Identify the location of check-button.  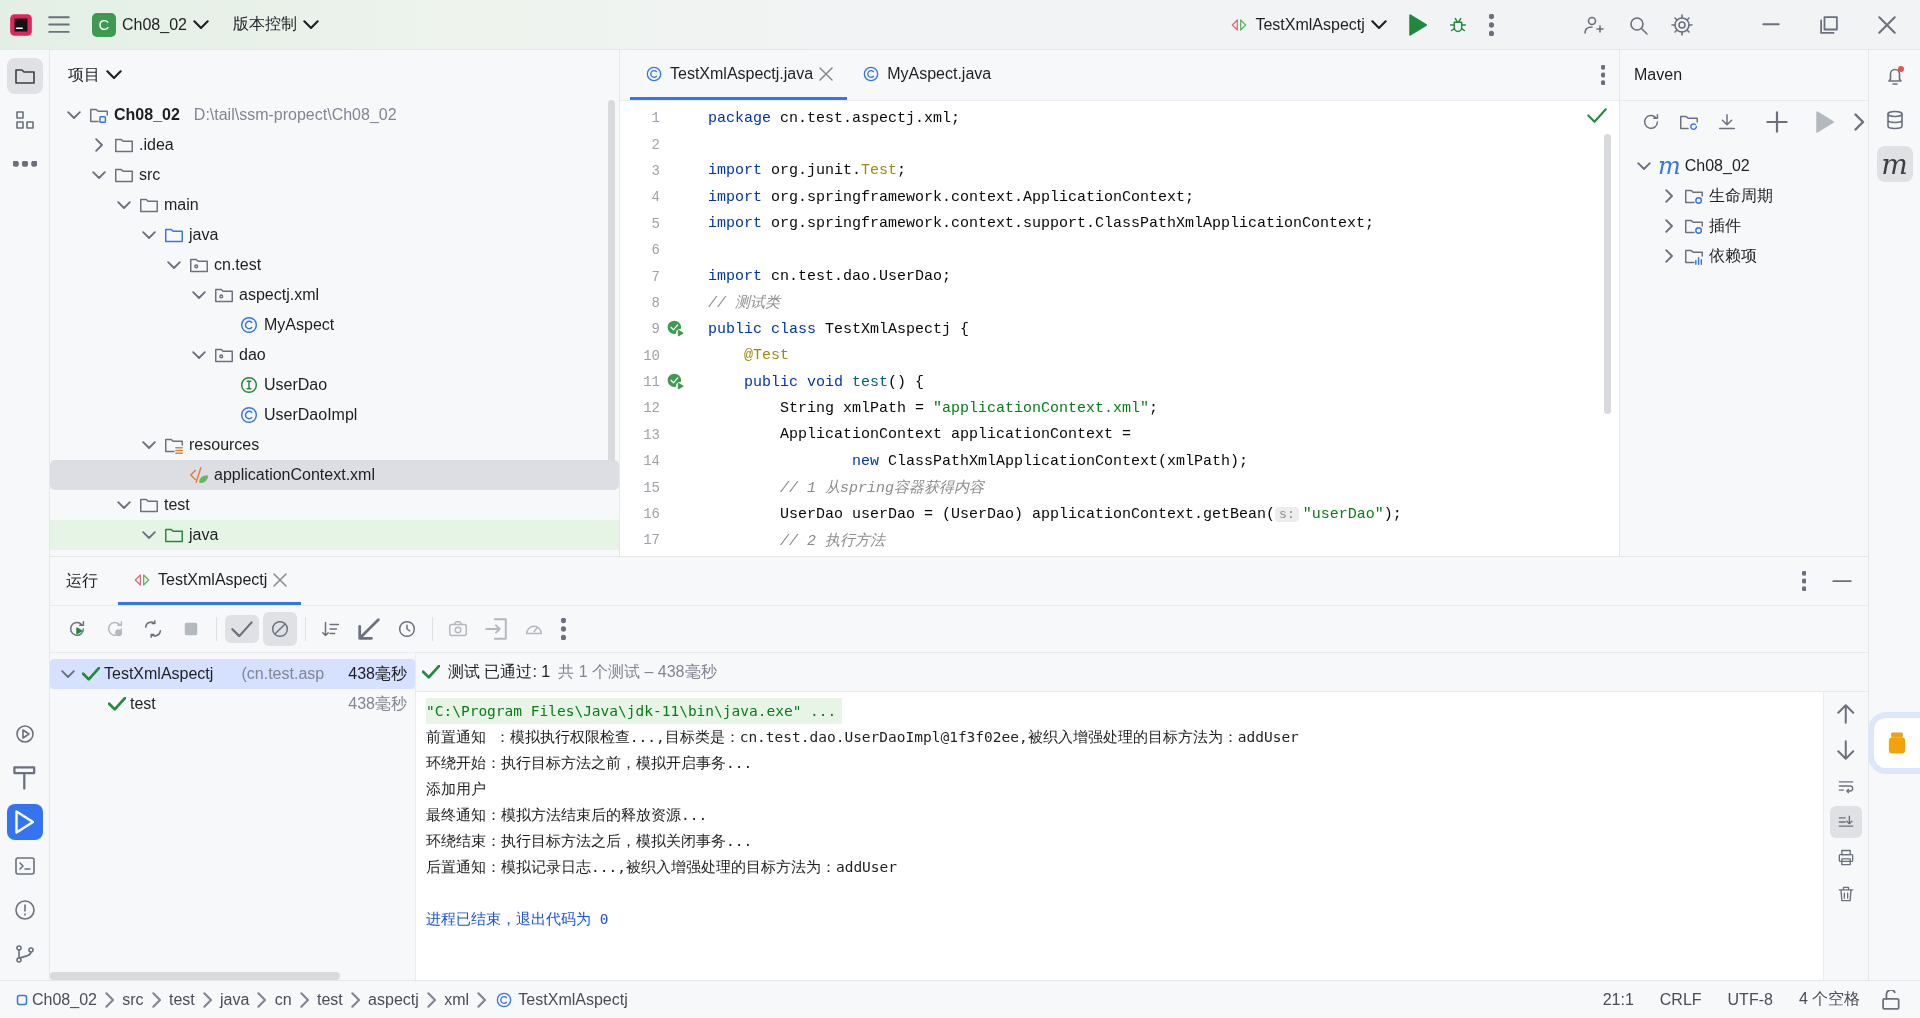
(242, 629).